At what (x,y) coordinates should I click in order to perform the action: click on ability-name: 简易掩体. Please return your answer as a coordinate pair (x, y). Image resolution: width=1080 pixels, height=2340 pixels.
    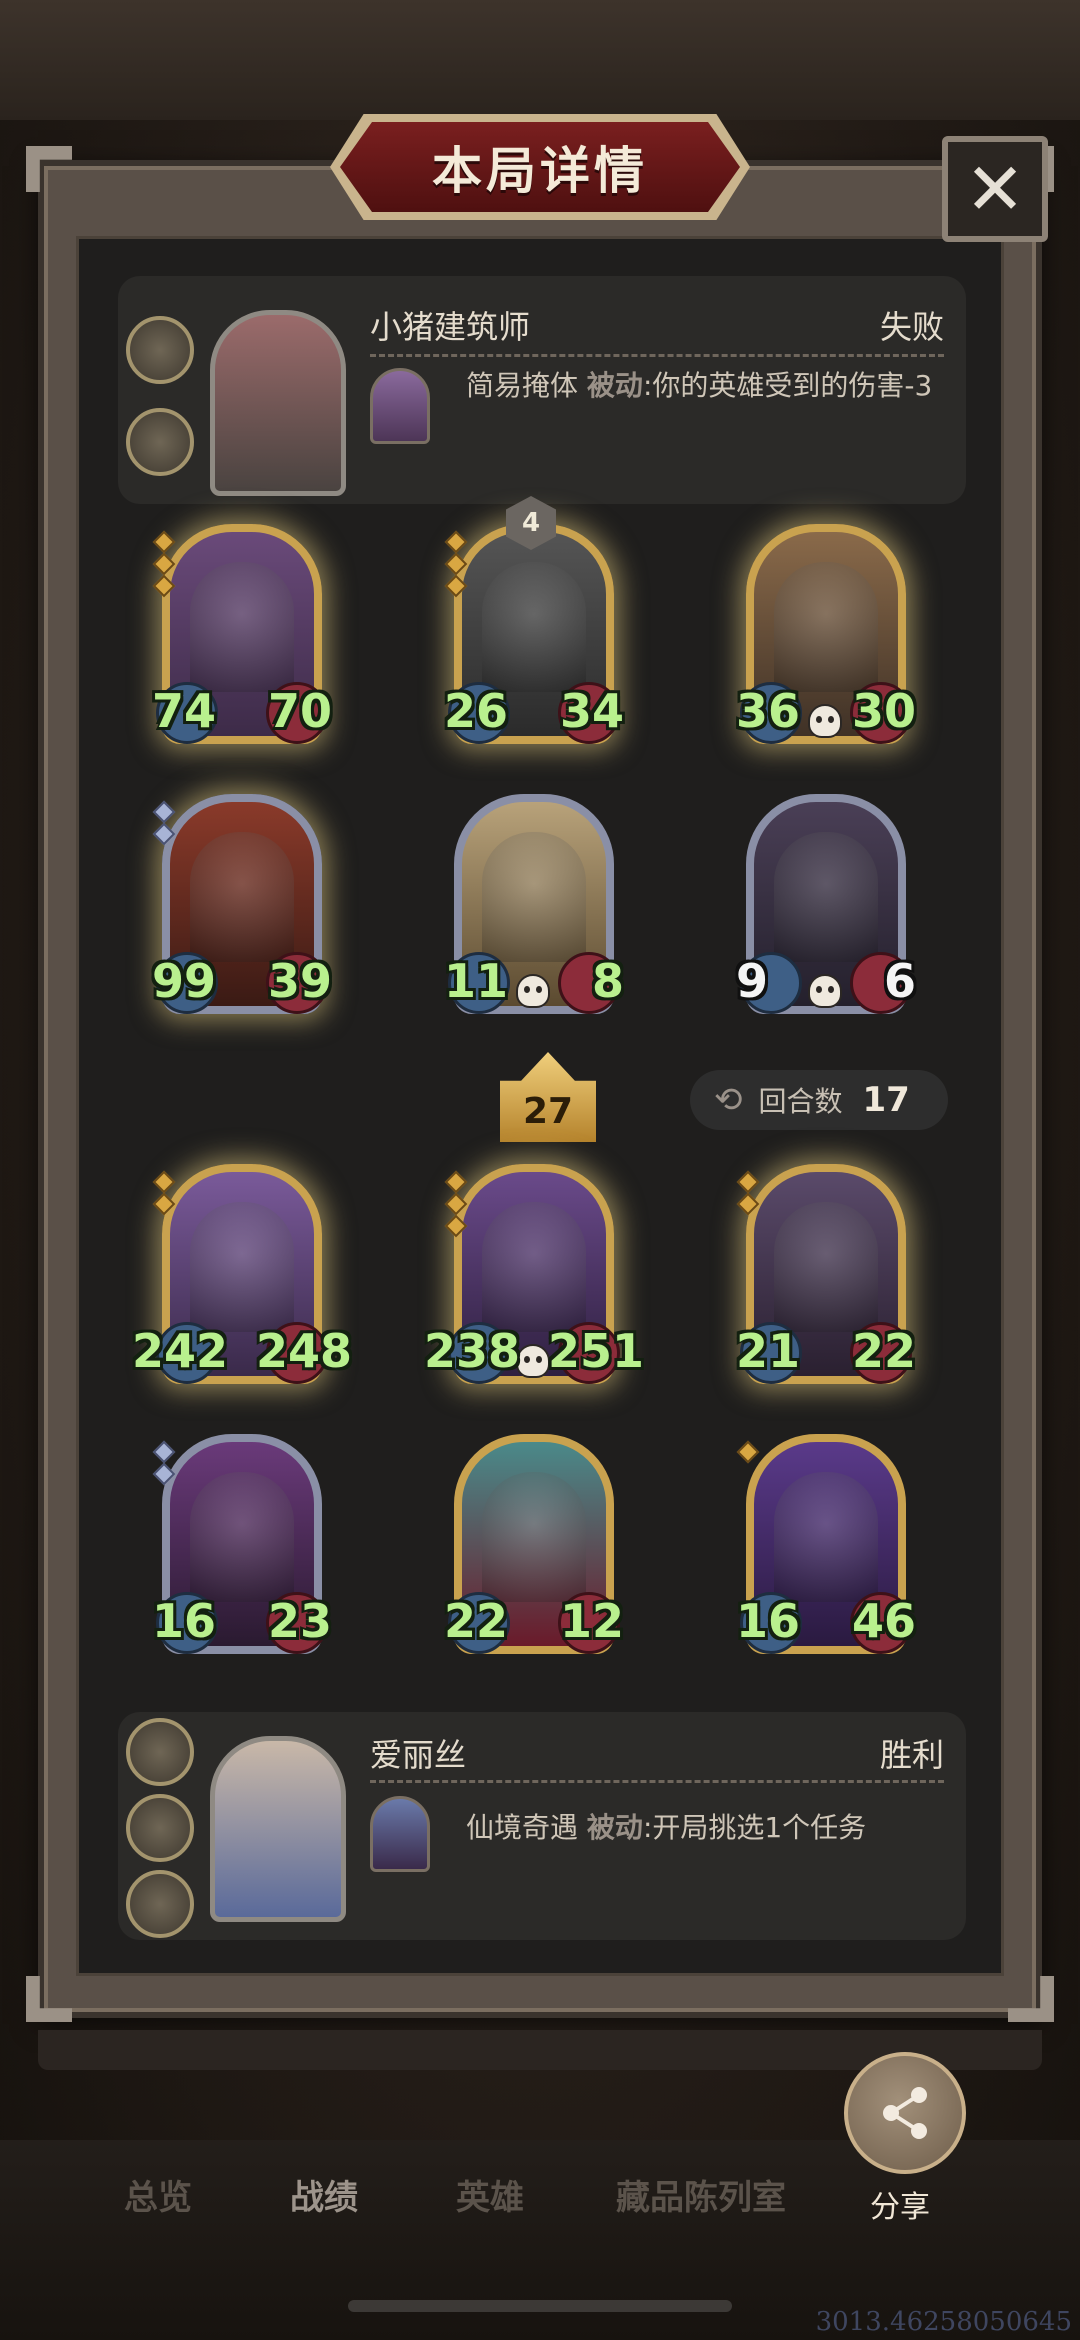
    Looking at the image, I should click on (522, 385).